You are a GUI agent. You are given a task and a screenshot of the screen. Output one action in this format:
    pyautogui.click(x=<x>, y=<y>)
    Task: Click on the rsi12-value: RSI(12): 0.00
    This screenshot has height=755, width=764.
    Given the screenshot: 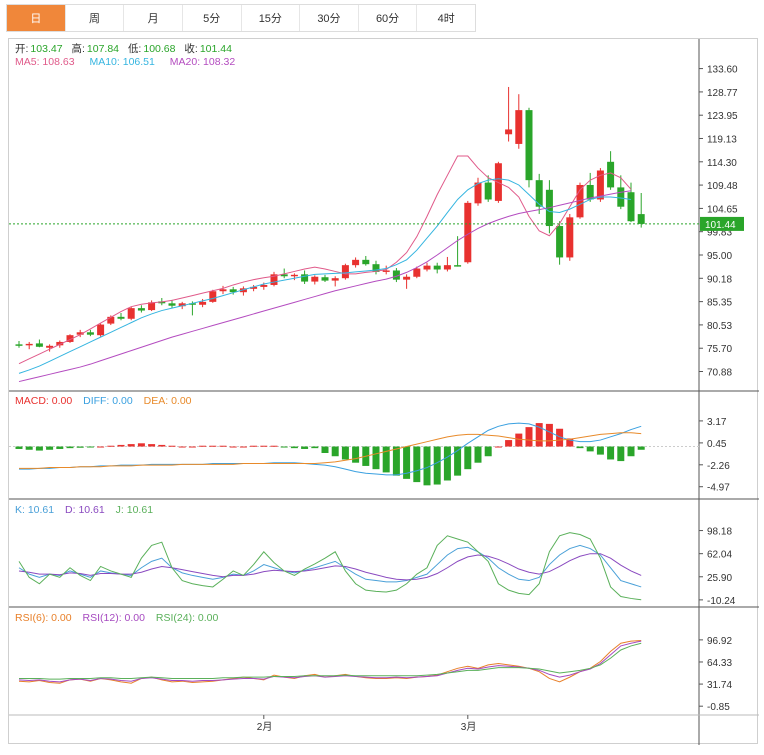 What is the action you would take?
    pyautogui.click(x=113, y=618)
    